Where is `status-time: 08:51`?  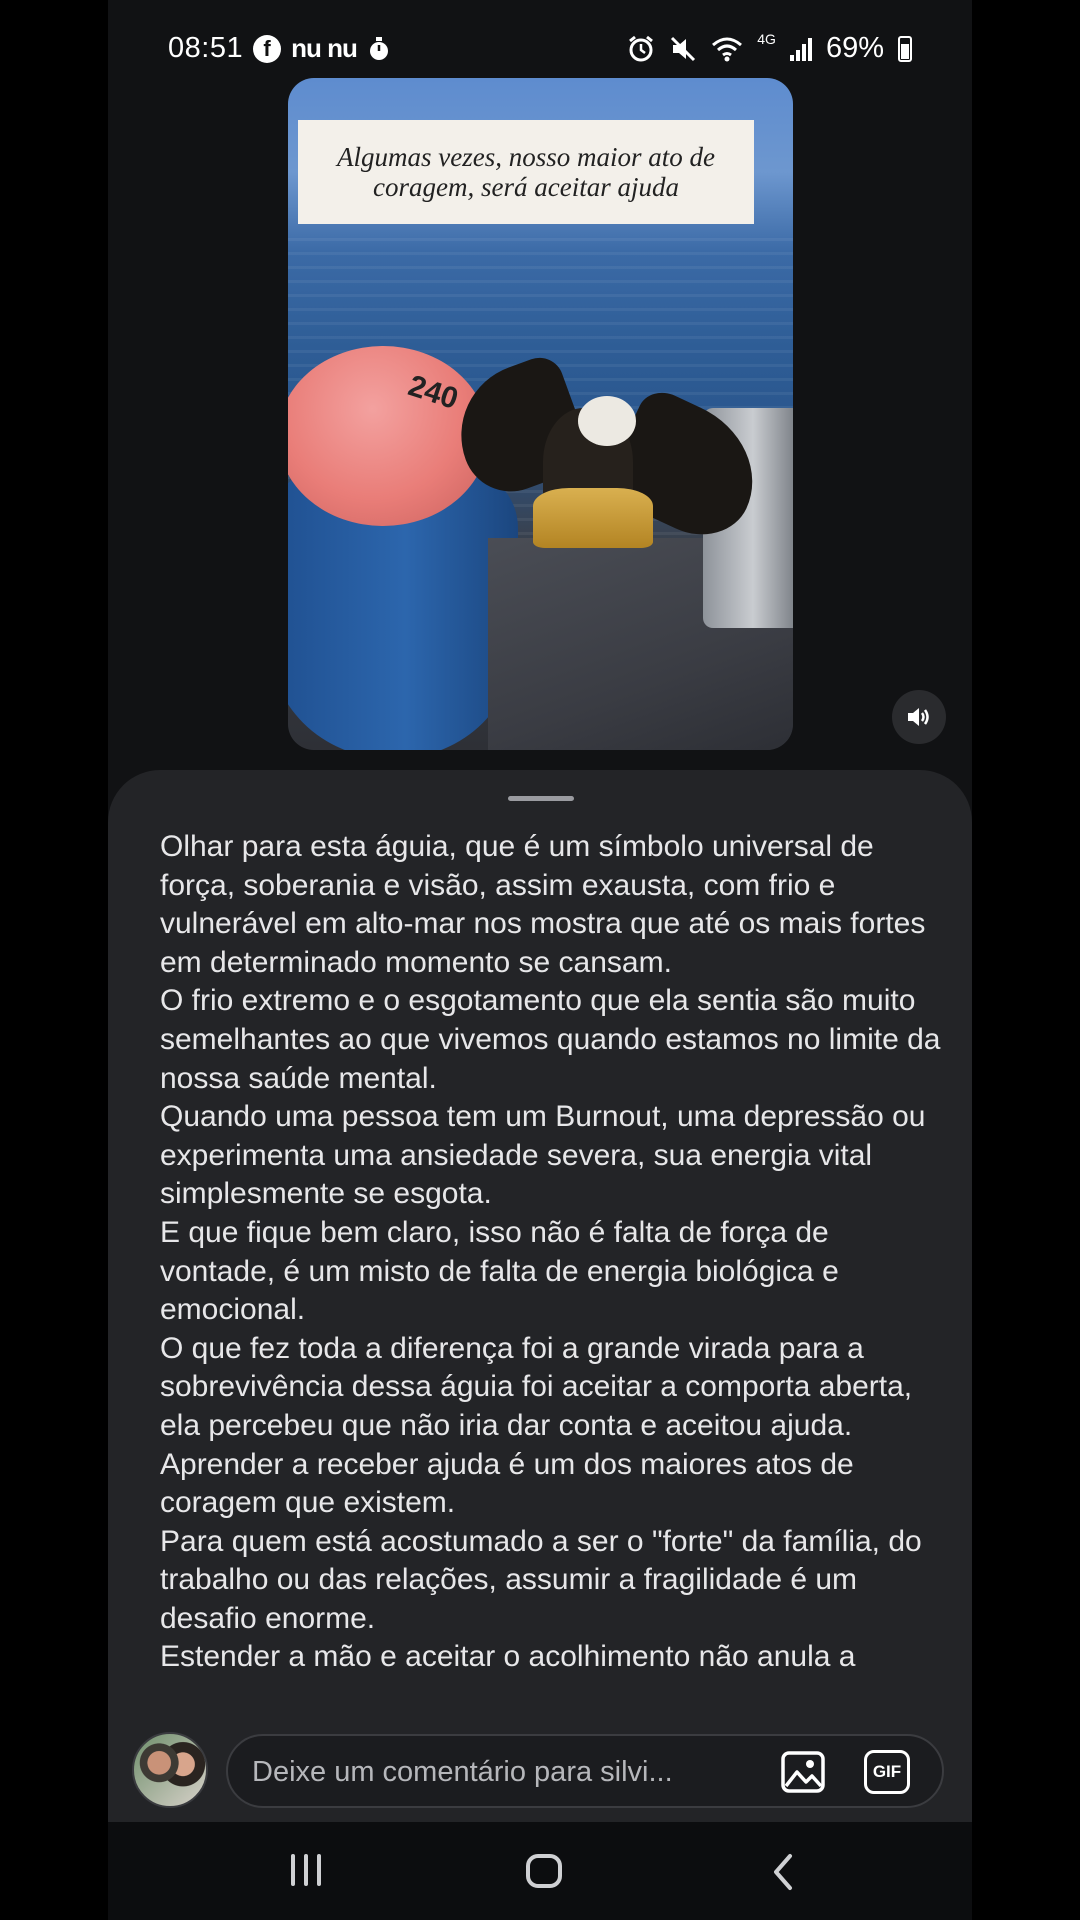
status-time: 08:51 is located at coordinates (206, 48).